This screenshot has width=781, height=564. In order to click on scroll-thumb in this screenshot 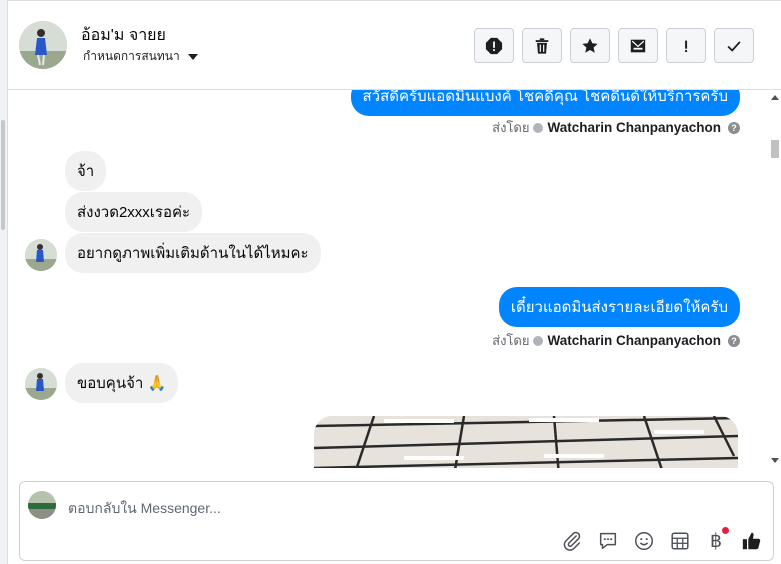, I will do `click(775, 149)`.